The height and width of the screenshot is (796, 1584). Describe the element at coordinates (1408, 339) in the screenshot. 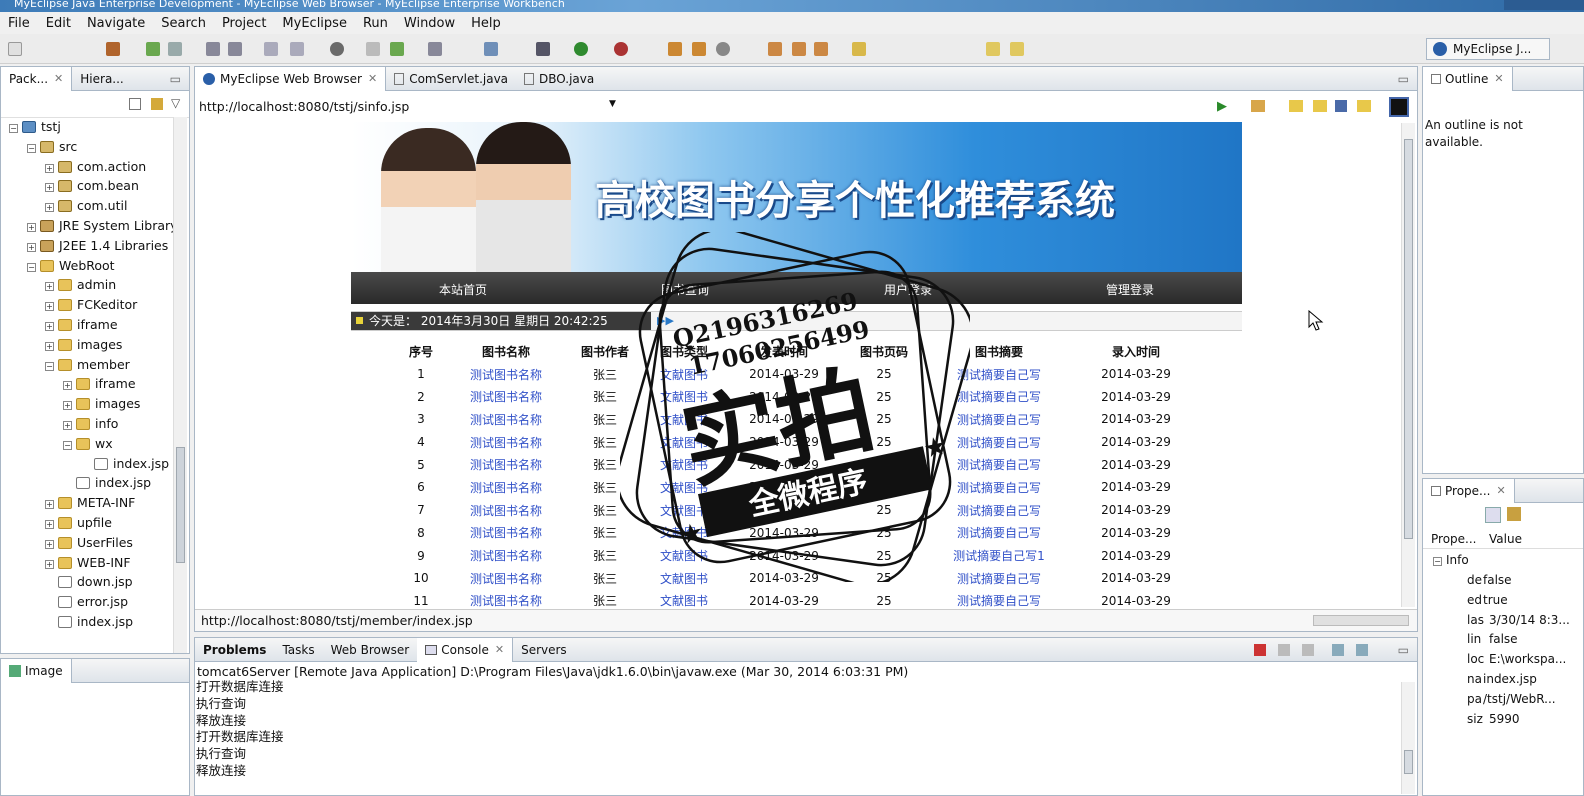

I see `browser-scrollbar-thumb` at that location.